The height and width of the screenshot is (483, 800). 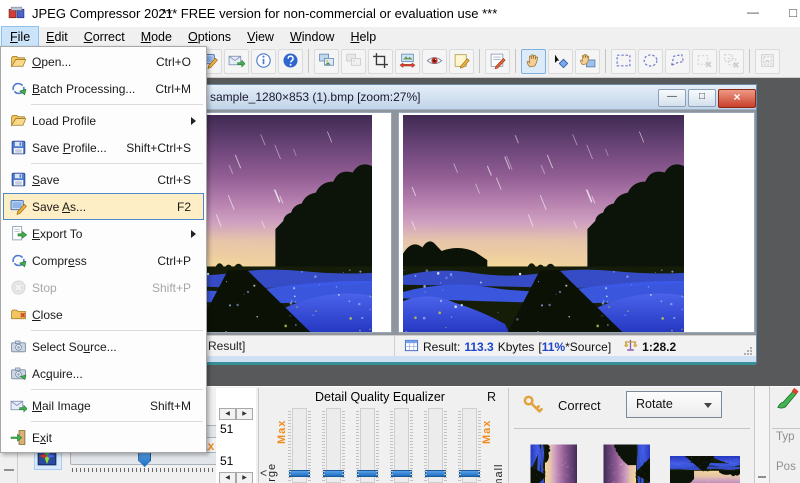 What do you see at coordinates (478, 97) in the screenshot?
I see `document-titlebar: sample_1280×853 (1).bmp [zoom:27%] — □ ×` at bounding box center [478, 97].